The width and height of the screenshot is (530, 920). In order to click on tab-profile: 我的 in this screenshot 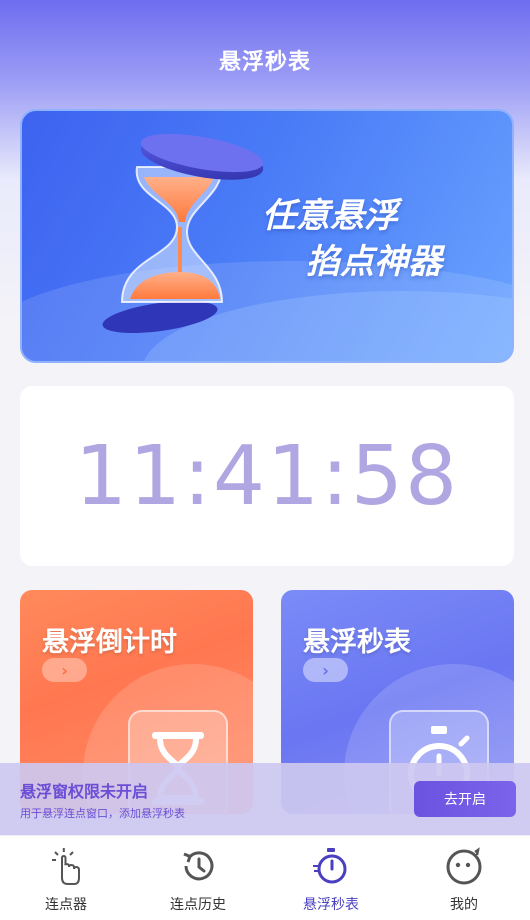, I will do `click(464, 878)`.